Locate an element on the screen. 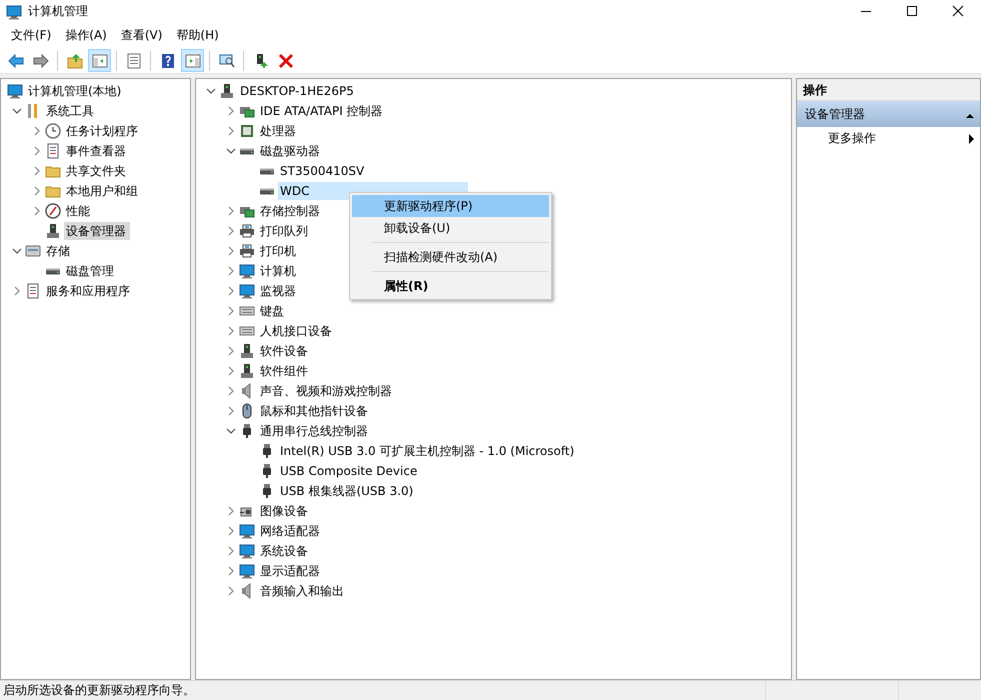 The width and height of the screenshot is (981, 700). clock-icon is located at coordinates (53, 131).